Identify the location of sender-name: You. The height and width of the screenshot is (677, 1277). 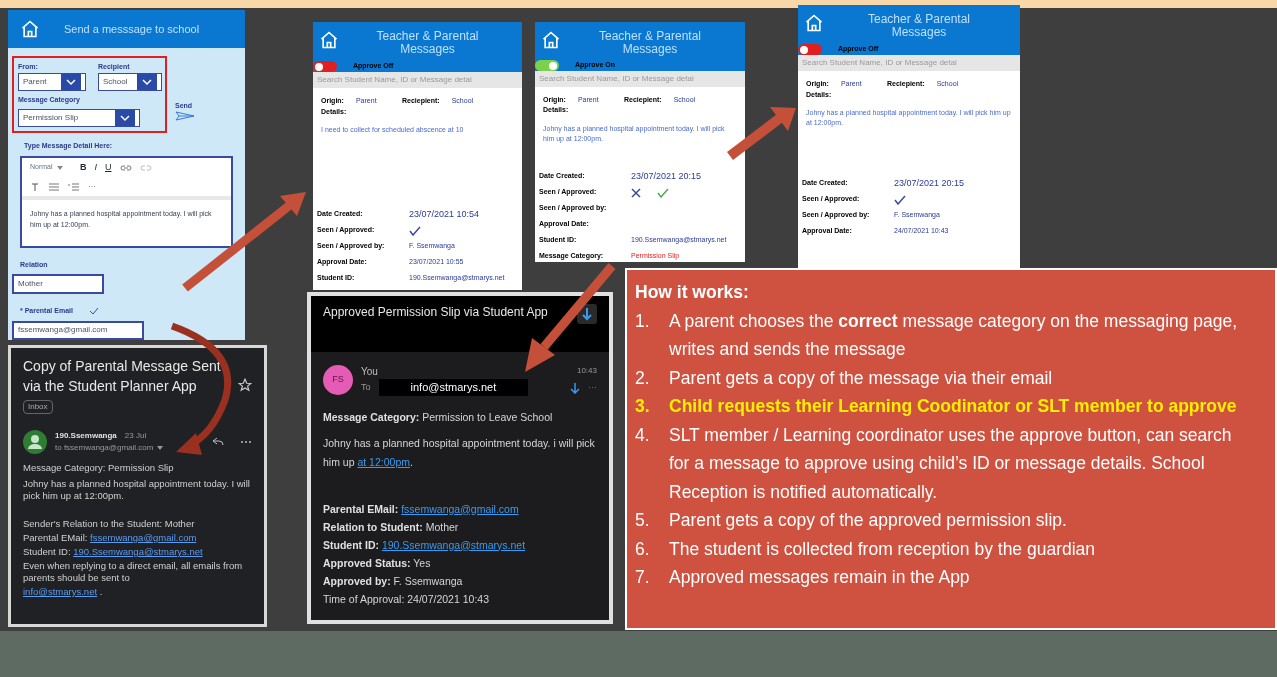
(370, 372).